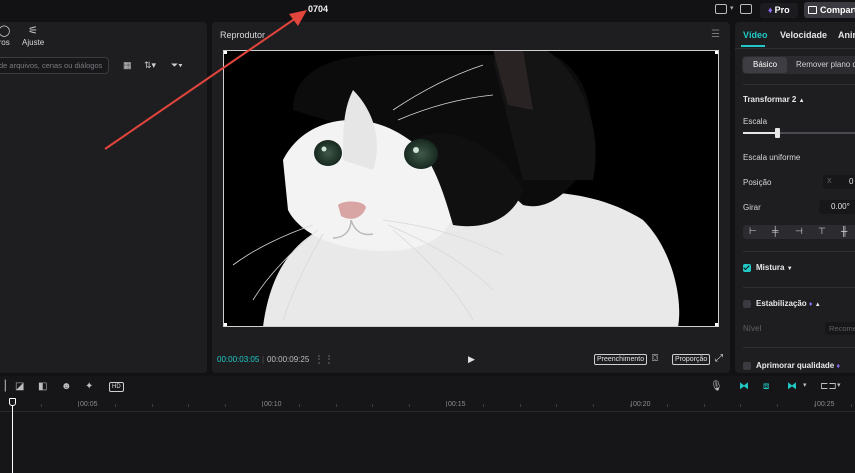 Image resolution: width=855 pixels, height=473 pixels. I want to click on align-left-icon: ⊢, so click(753, 231).